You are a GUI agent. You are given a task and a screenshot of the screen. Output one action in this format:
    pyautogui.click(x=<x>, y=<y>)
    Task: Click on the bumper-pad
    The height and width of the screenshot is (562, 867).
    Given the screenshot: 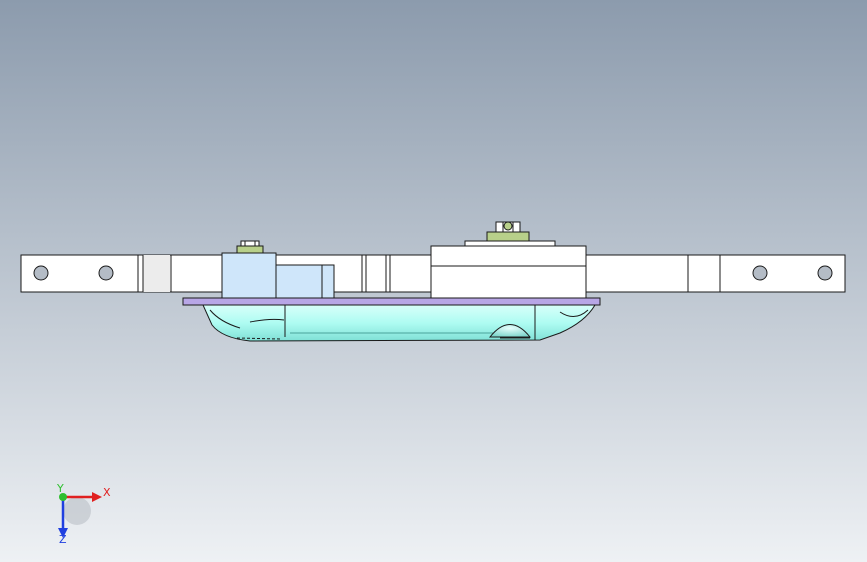 What is the action you would take?
    pyautogui.click(x=399, y=323)
    